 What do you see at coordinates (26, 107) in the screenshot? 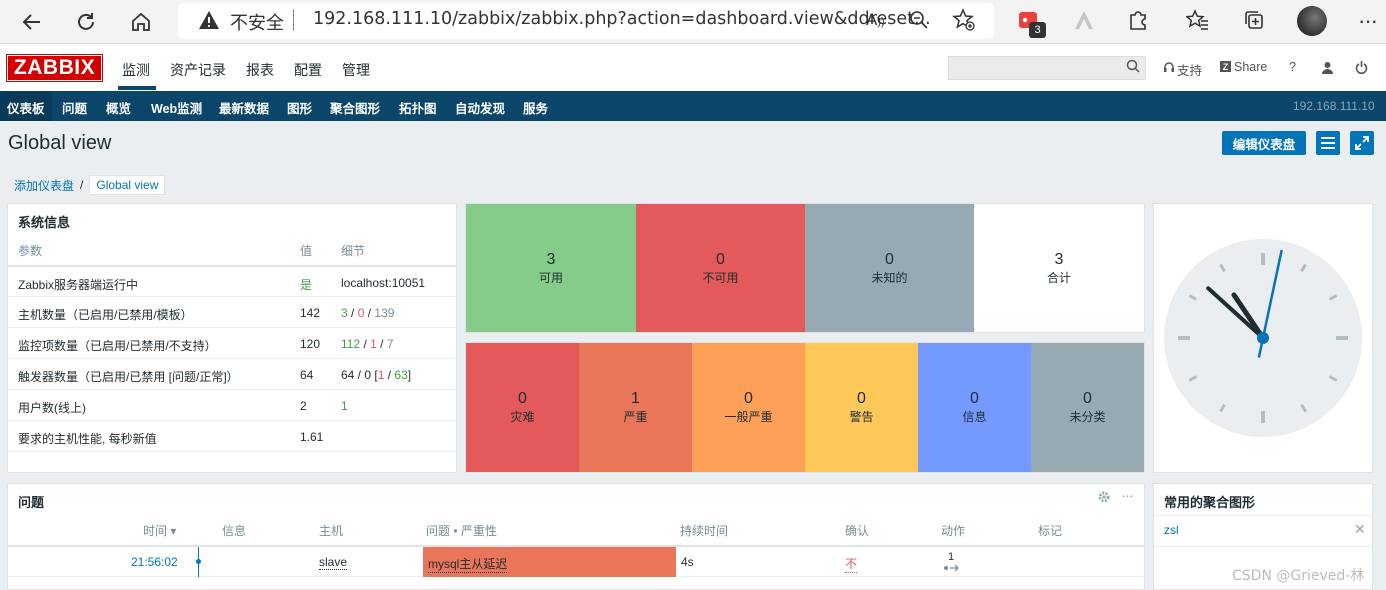
I see `subnav-dashboard: 仪表板` at bounding box center [26, 107].